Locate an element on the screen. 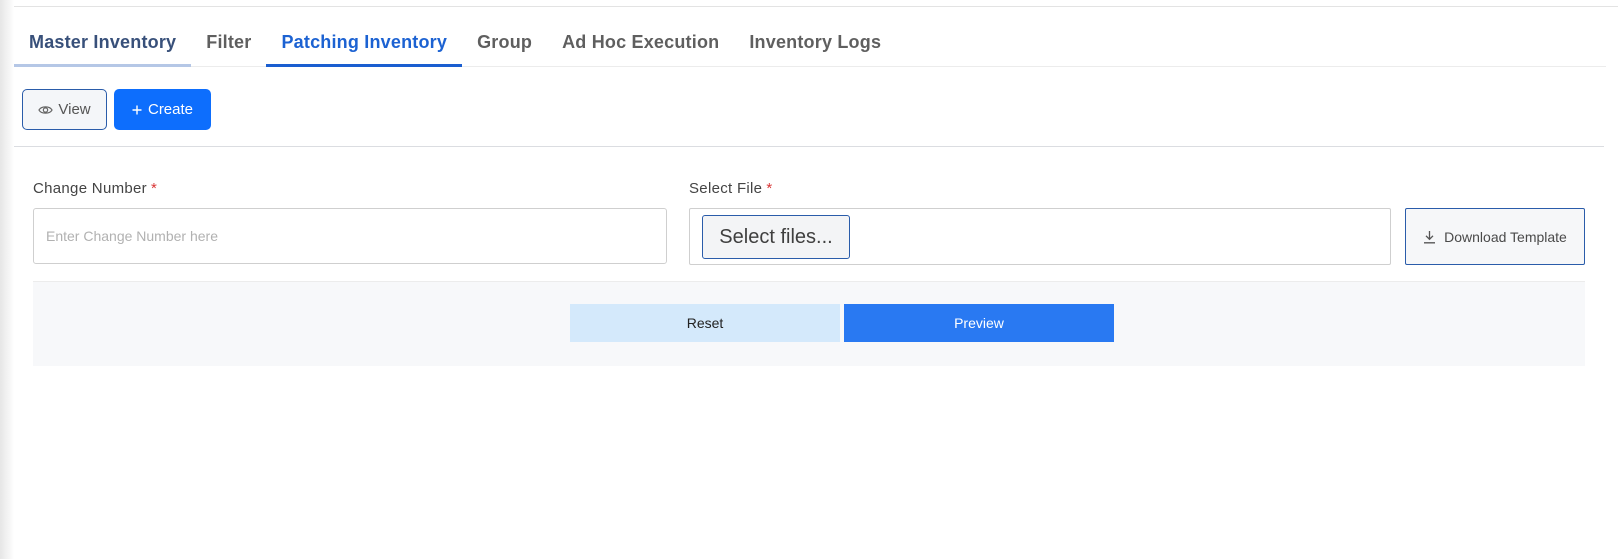 This screenshot has width=1618, height=559. select-file-label-text: Select File is located at coordinates (726, 188).